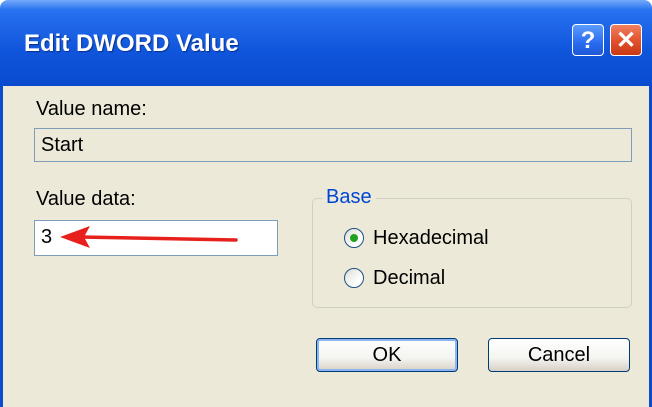 The image size is (652, 407). I want to click on close-button: ✕, so click(626, 40).